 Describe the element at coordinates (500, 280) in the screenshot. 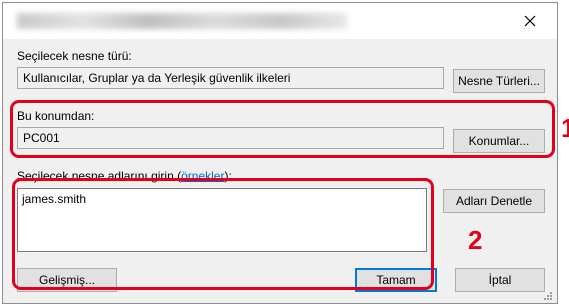

I see `cancel-button: İptal` at that location.